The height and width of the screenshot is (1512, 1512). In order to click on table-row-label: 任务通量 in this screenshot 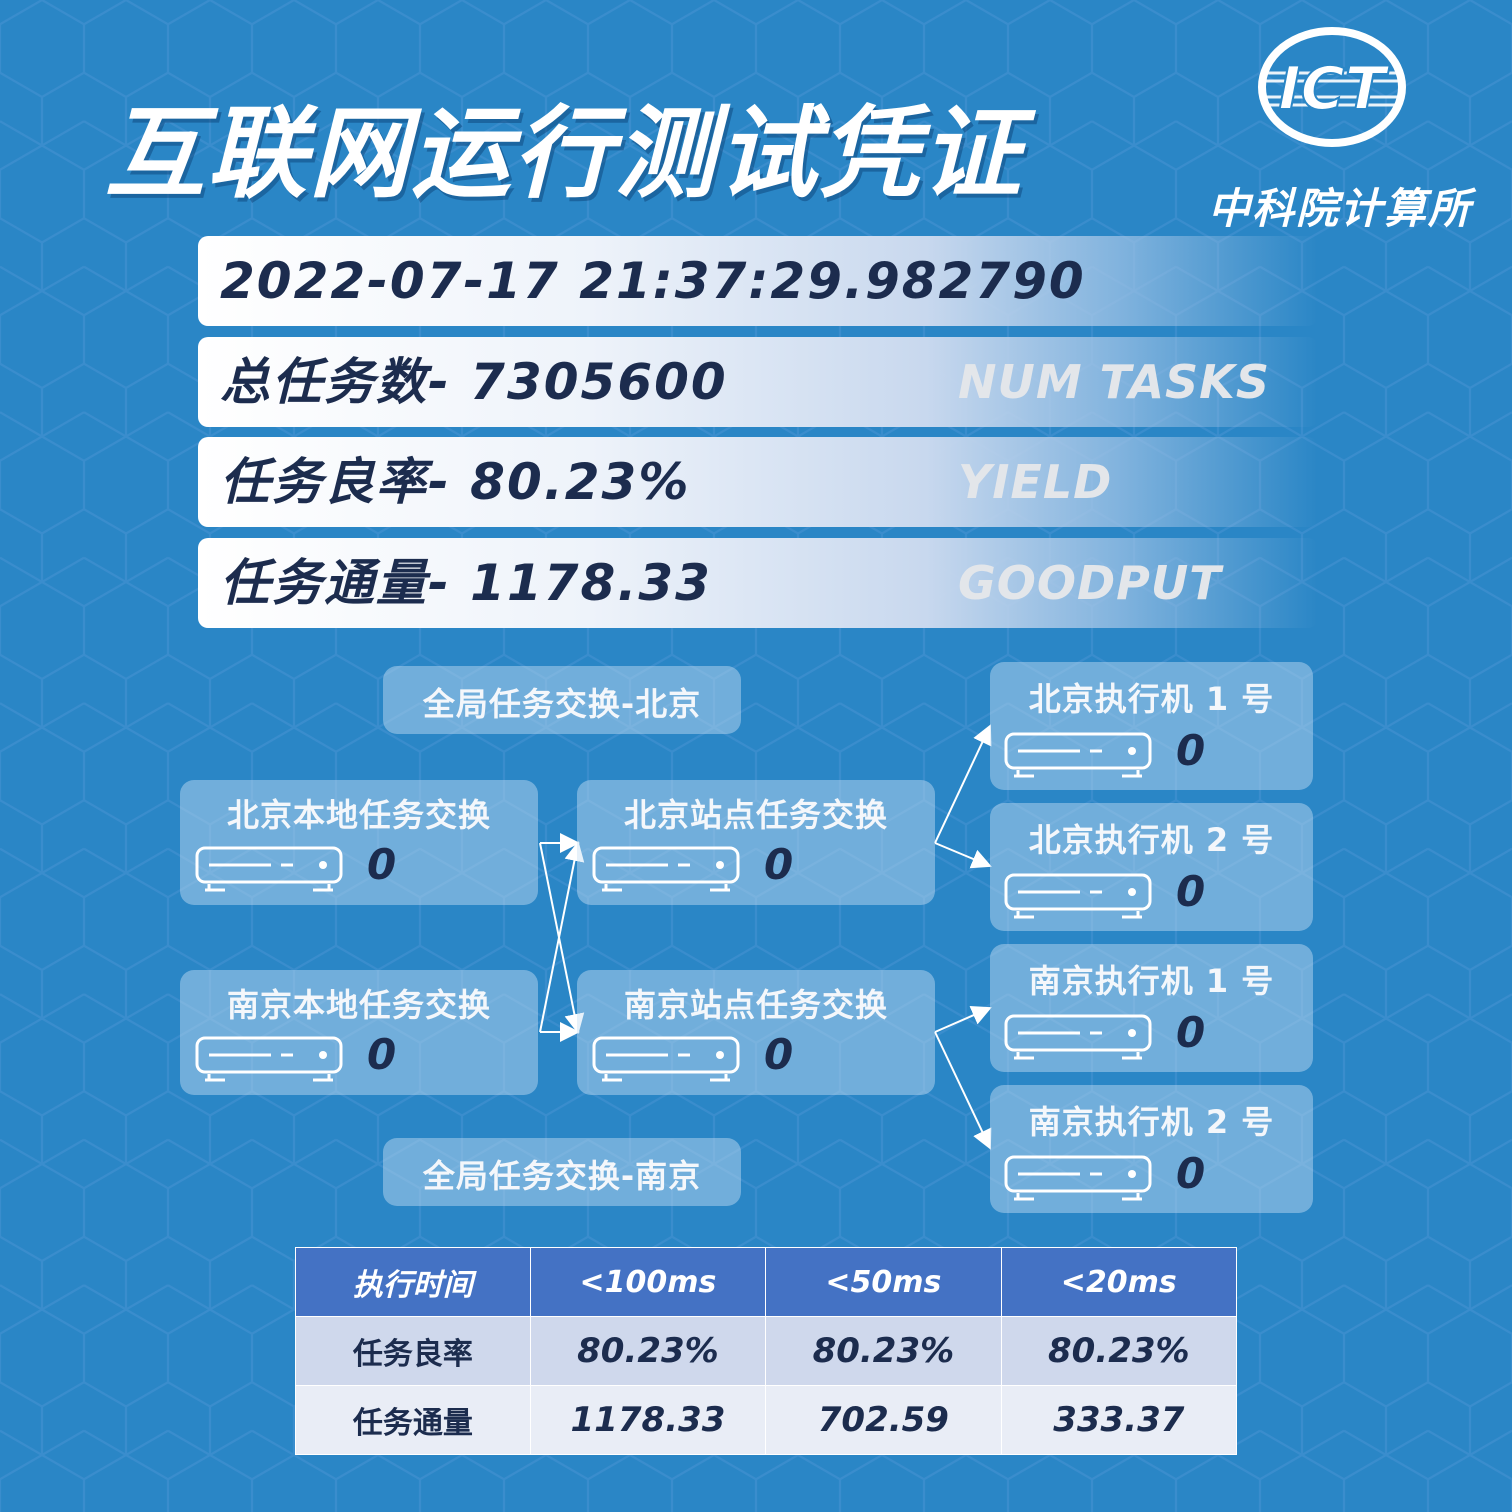, I will do `click(413, 1420)`.